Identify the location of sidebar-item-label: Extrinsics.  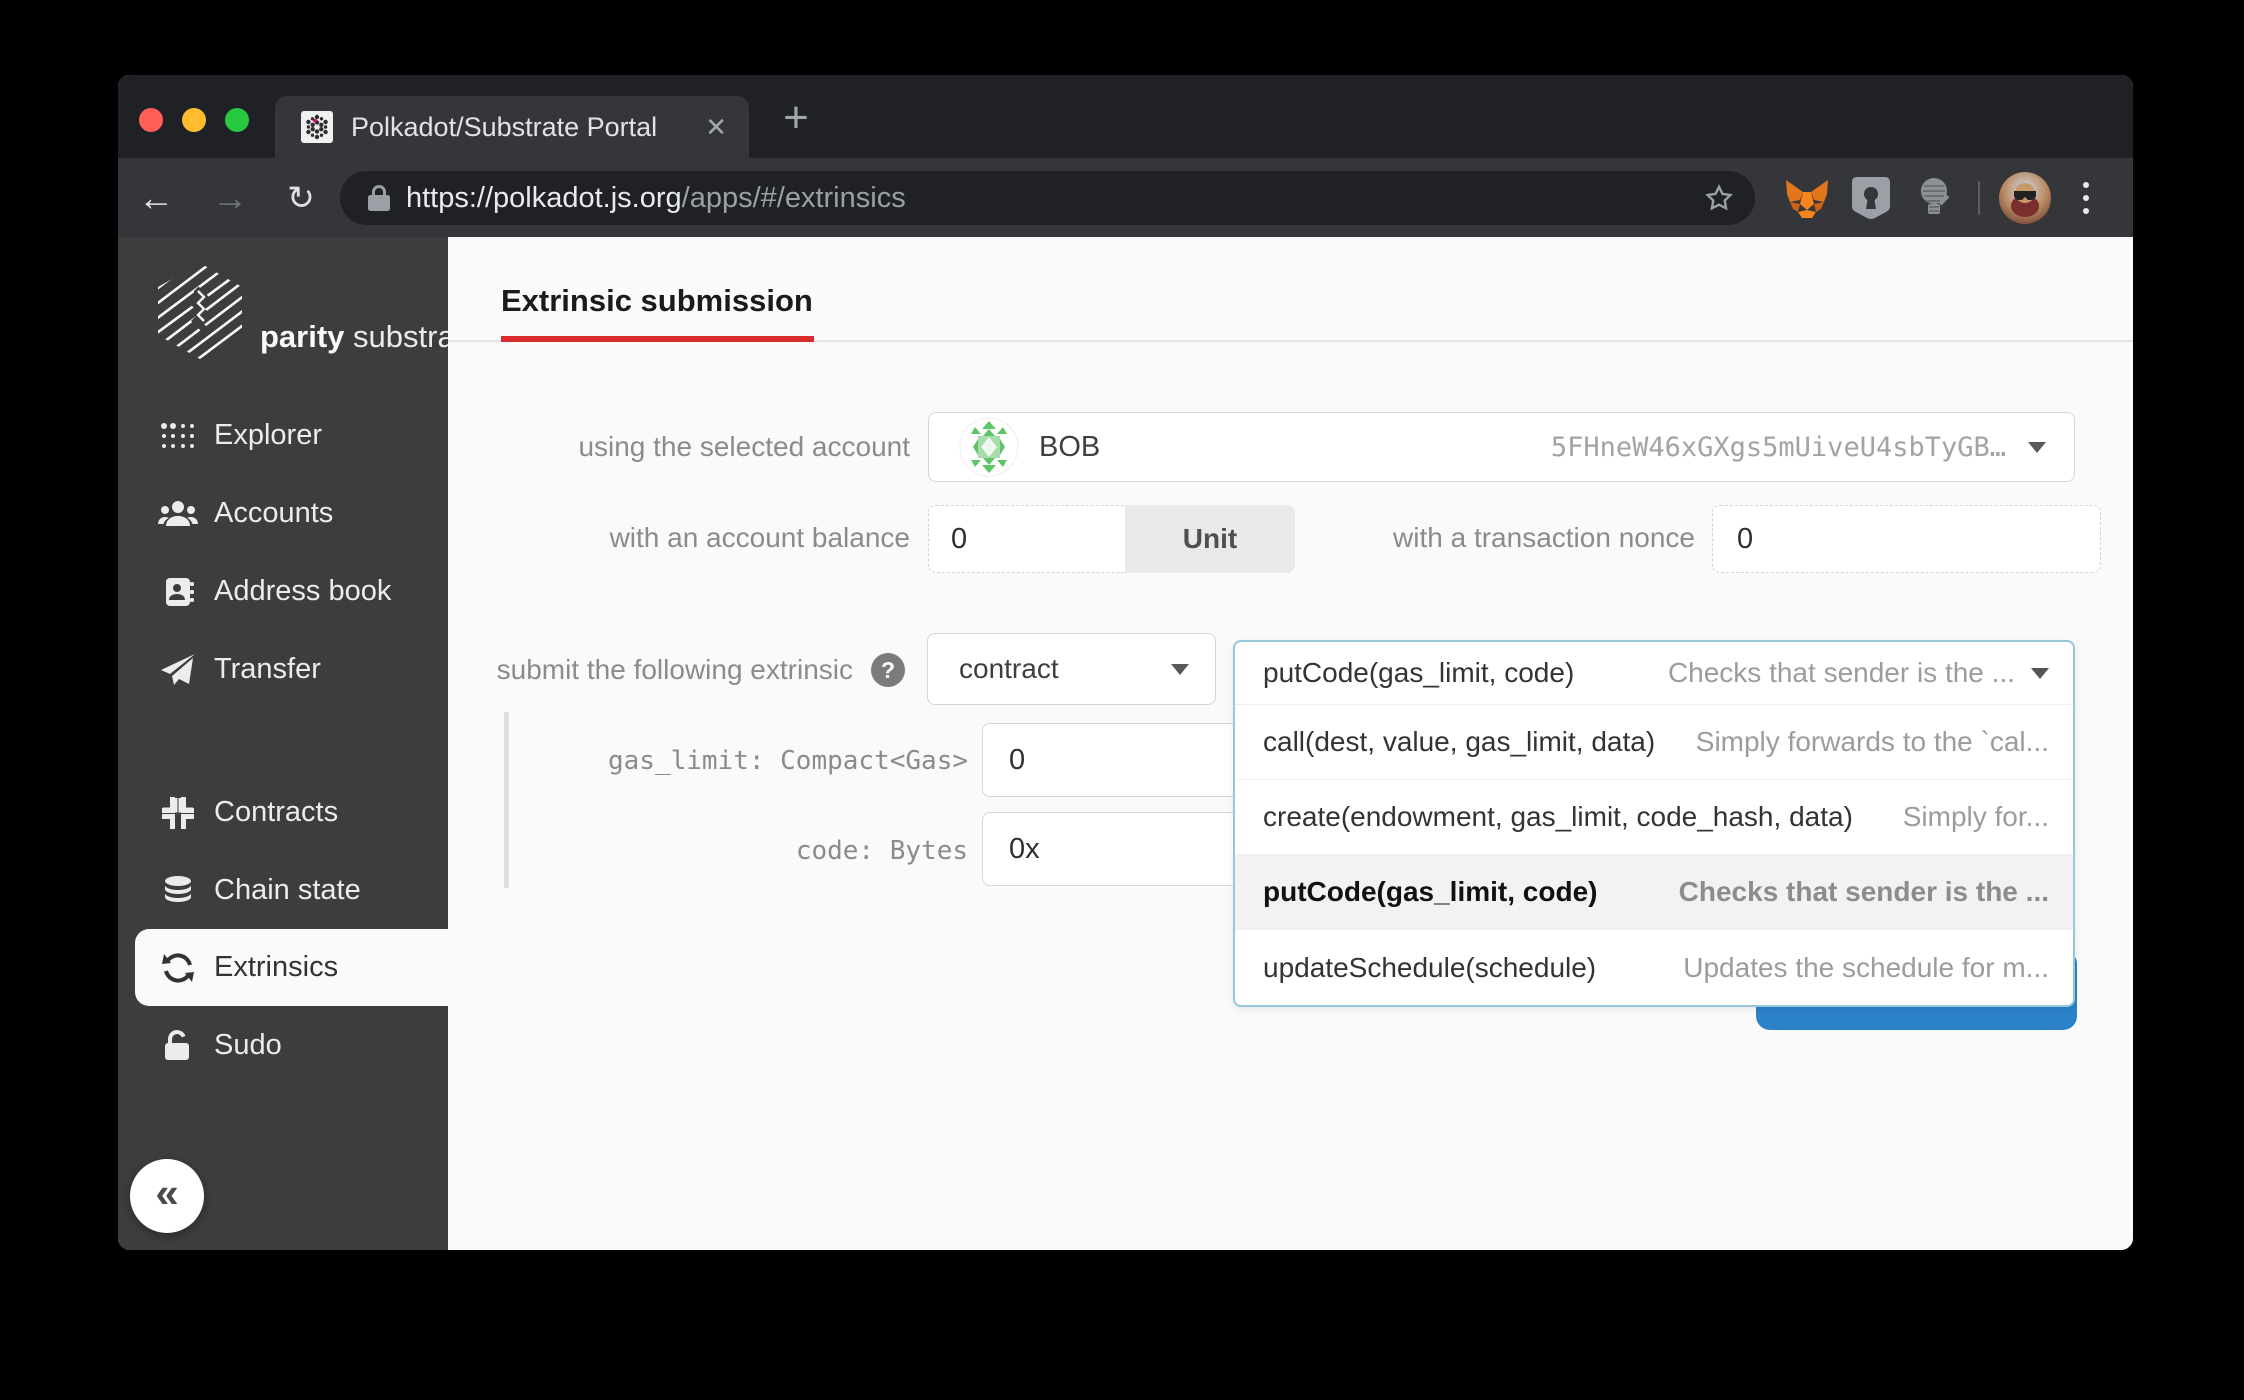
(276, 967).